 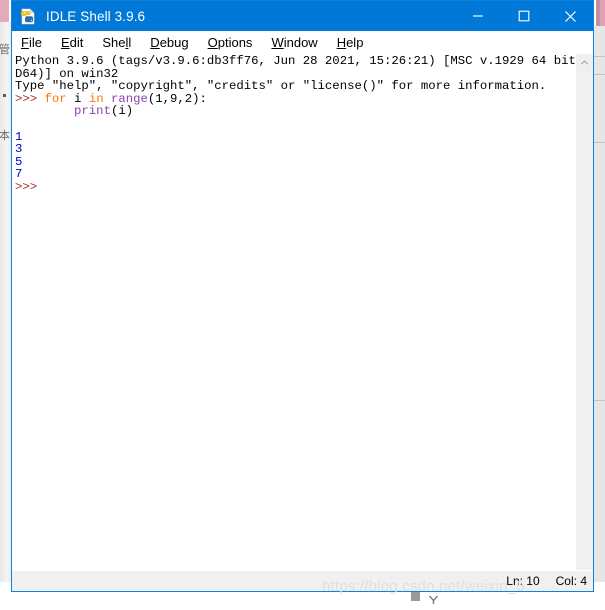 I want to click on background-window-left-sidebar-fill, so click(x=5, y=302).